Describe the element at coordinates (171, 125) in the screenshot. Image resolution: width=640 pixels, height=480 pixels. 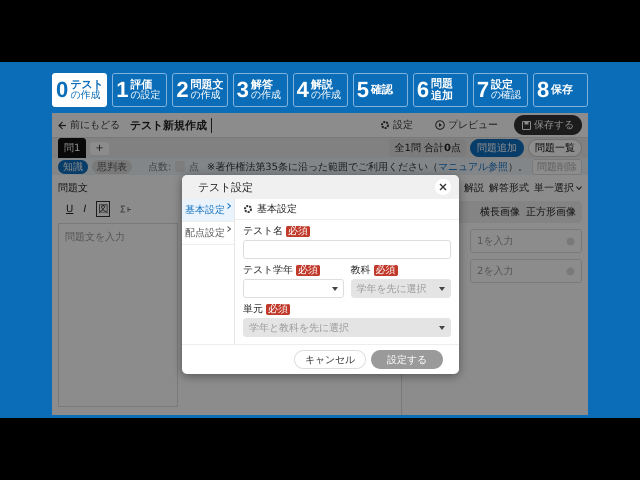
I see `page-title: テスト新規作成` at that location.